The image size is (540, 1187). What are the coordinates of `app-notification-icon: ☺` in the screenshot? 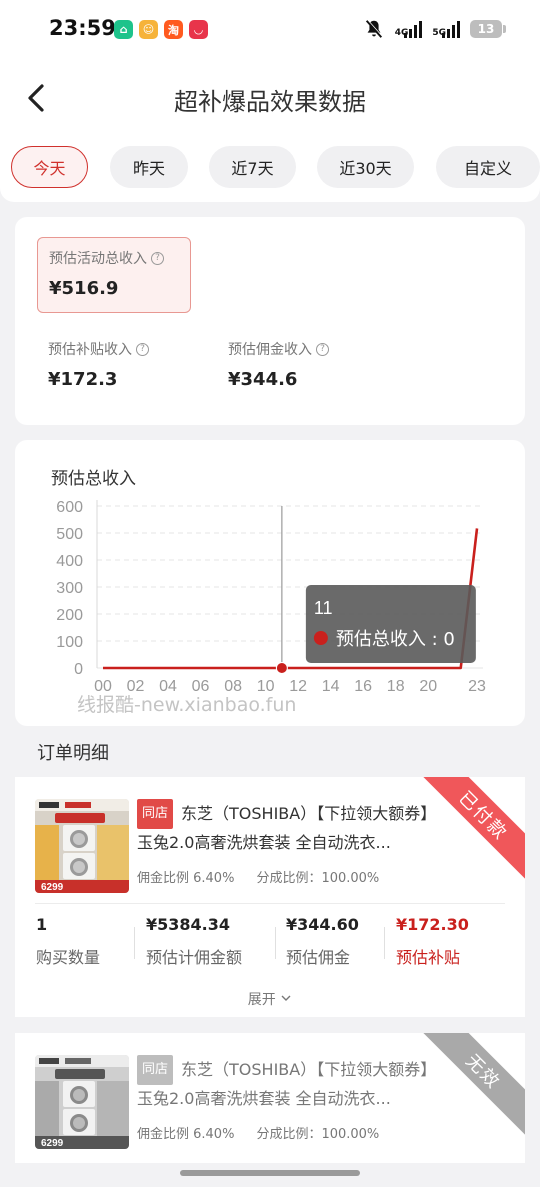 It's located at (148, 29).